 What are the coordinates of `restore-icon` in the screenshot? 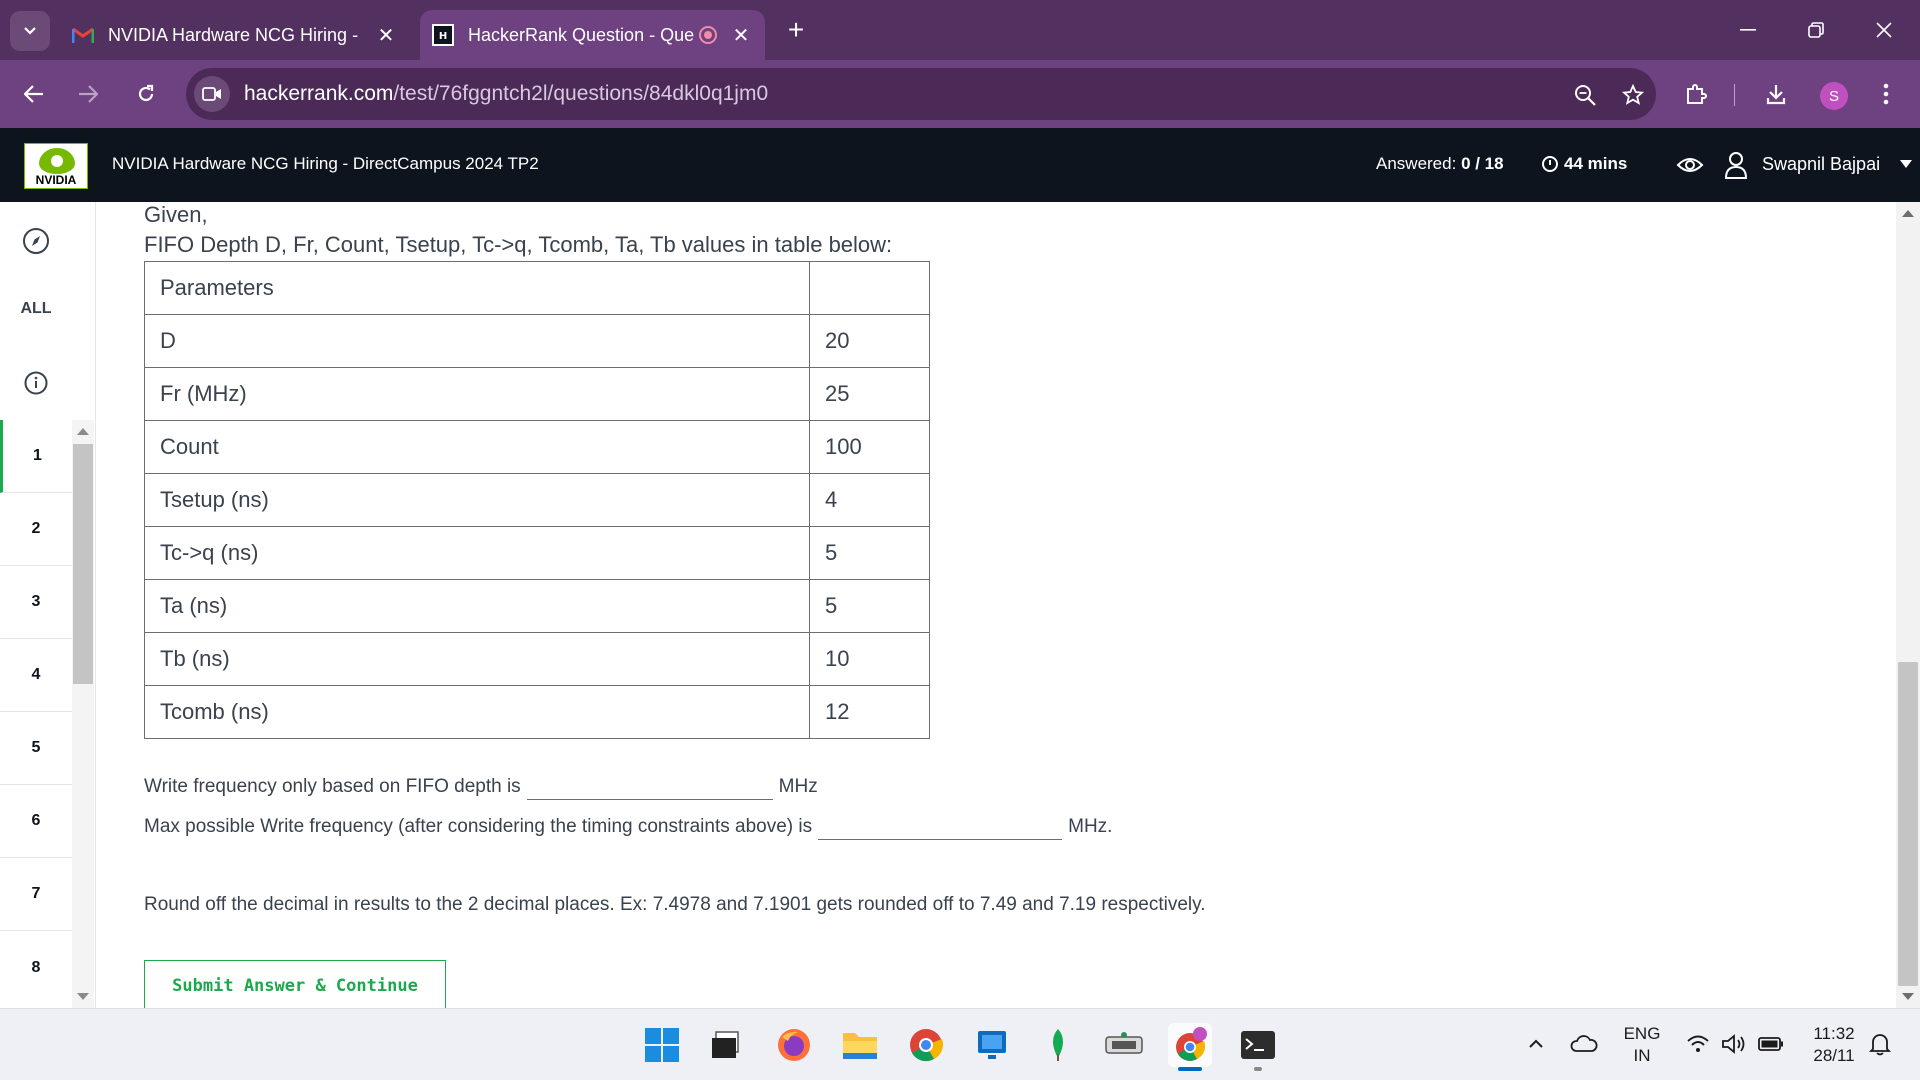 It's located at (1816, 30).